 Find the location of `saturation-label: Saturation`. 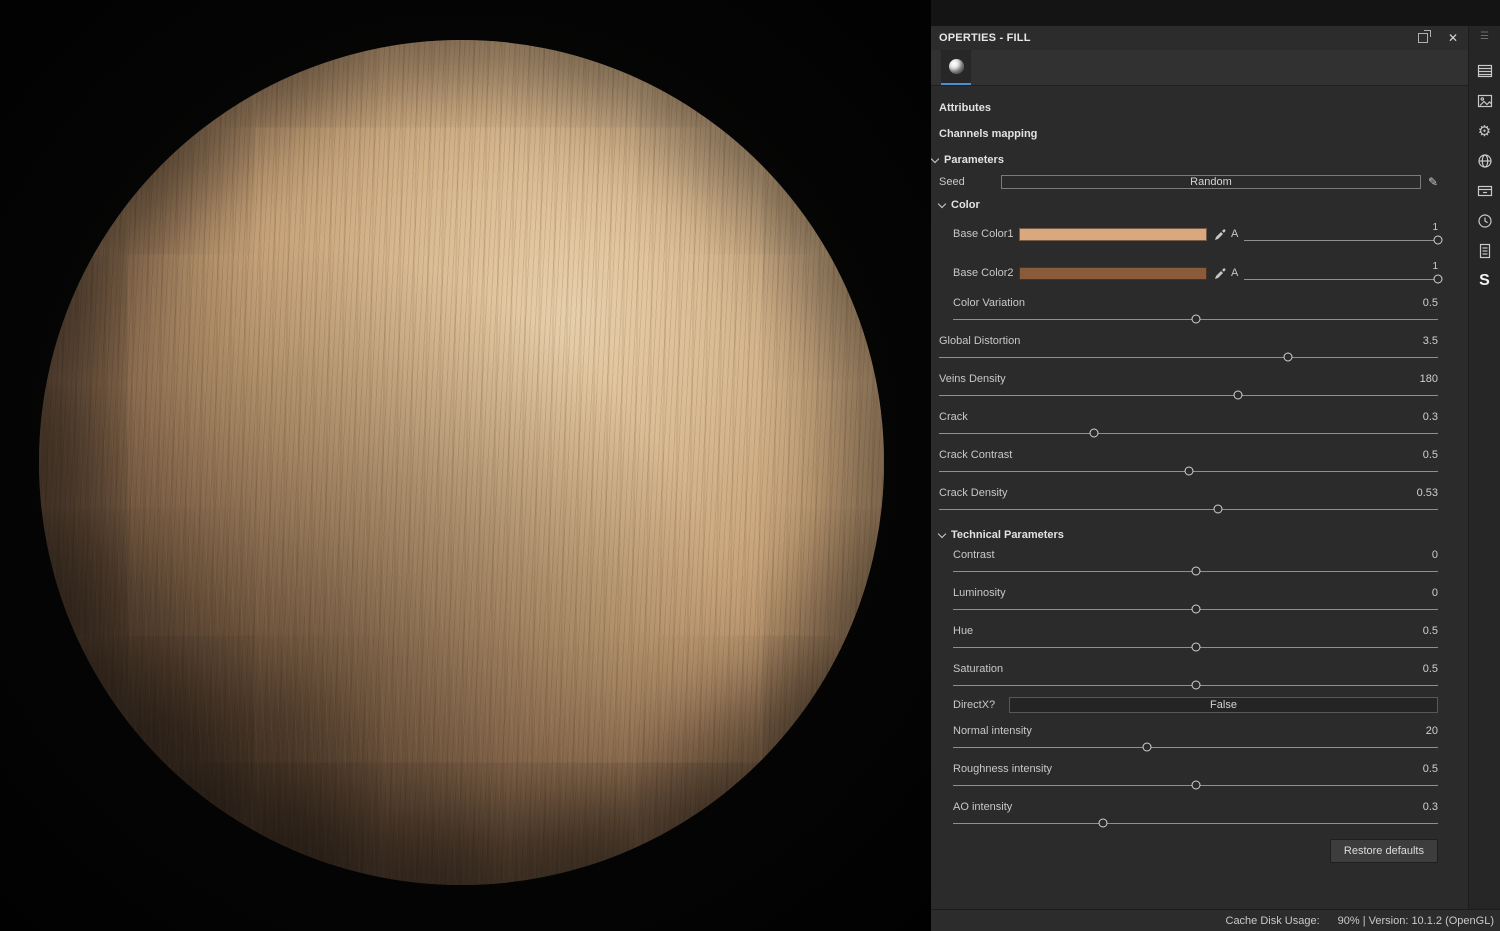

saturation-label: Saturation is located at coordinates (978, 669).